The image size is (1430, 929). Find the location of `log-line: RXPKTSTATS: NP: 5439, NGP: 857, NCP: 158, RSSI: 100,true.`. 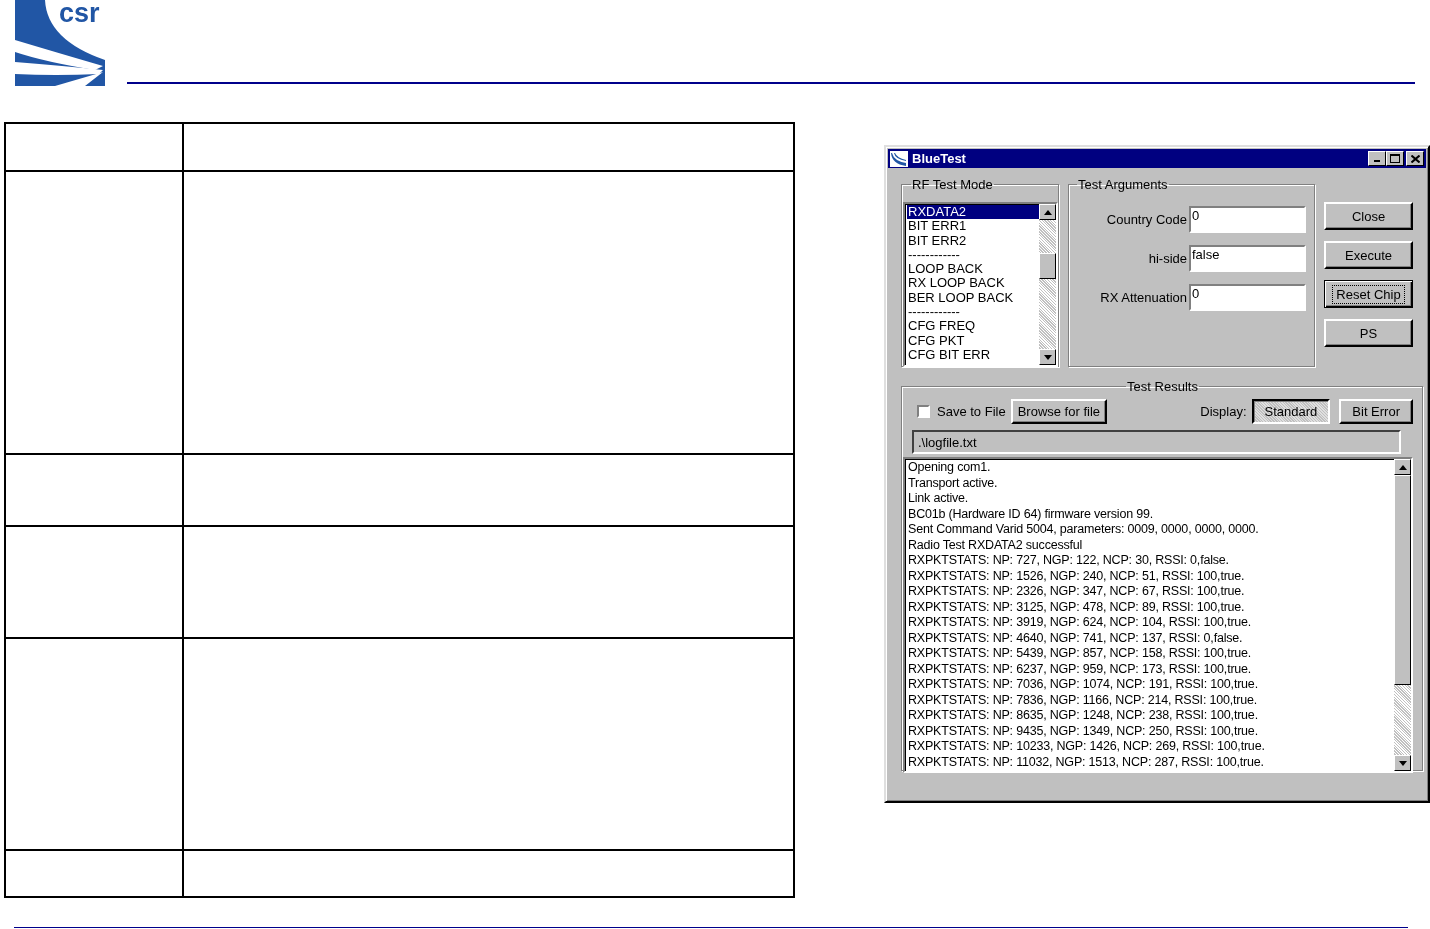

log-line: RXPKTSTATS: NP: 5439, NGP: 857, NCP: 158, RSSI: 100,true. is located at coordinates (1080, 654).